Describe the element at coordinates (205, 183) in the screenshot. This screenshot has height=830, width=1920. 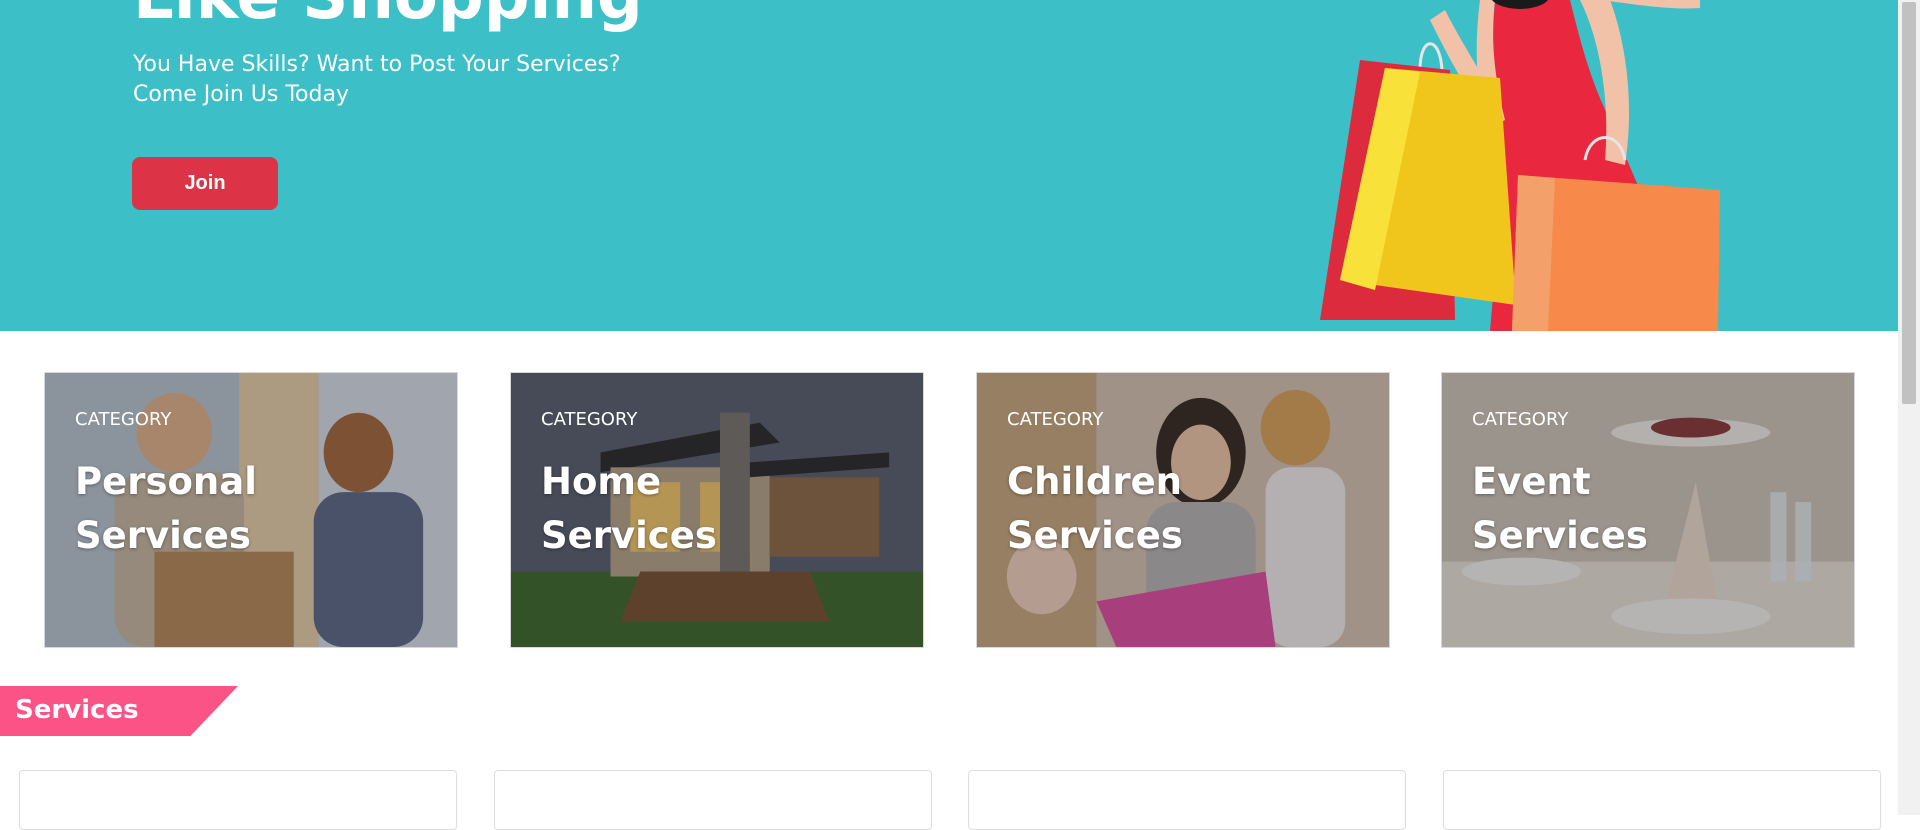
I see `join-button: Join` at that location.